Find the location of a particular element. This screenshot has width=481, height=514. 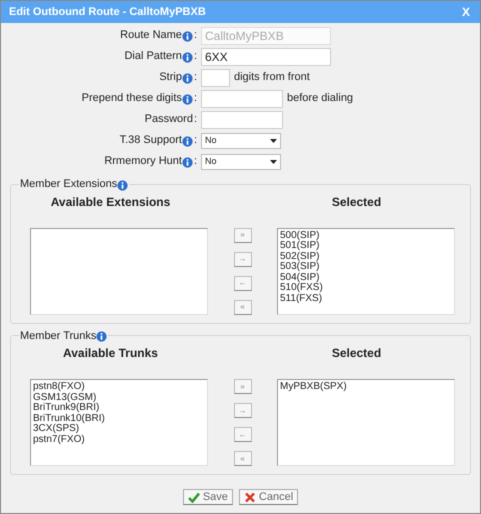

field-label: Rrmemory Hunt is located at coordinates (143, 162).